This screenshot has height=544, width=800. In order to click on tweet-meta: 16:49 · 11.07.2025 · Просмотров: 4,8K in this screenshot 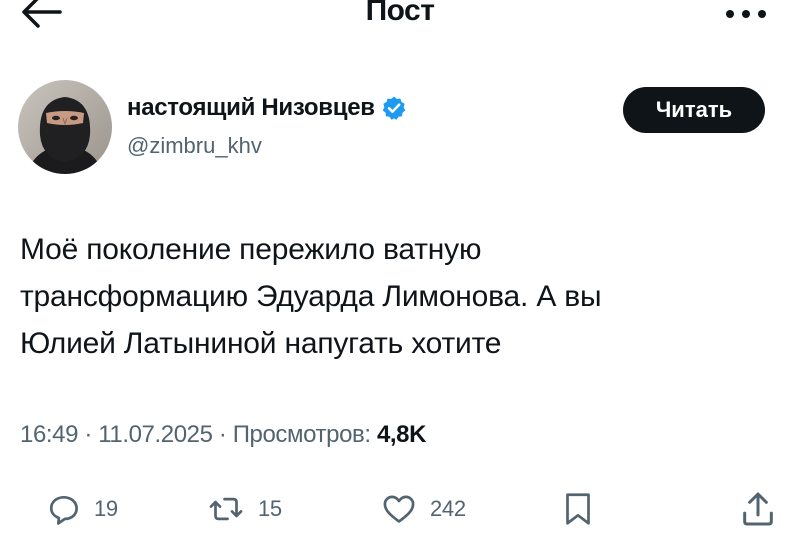, I will do `click(223, 435)`.